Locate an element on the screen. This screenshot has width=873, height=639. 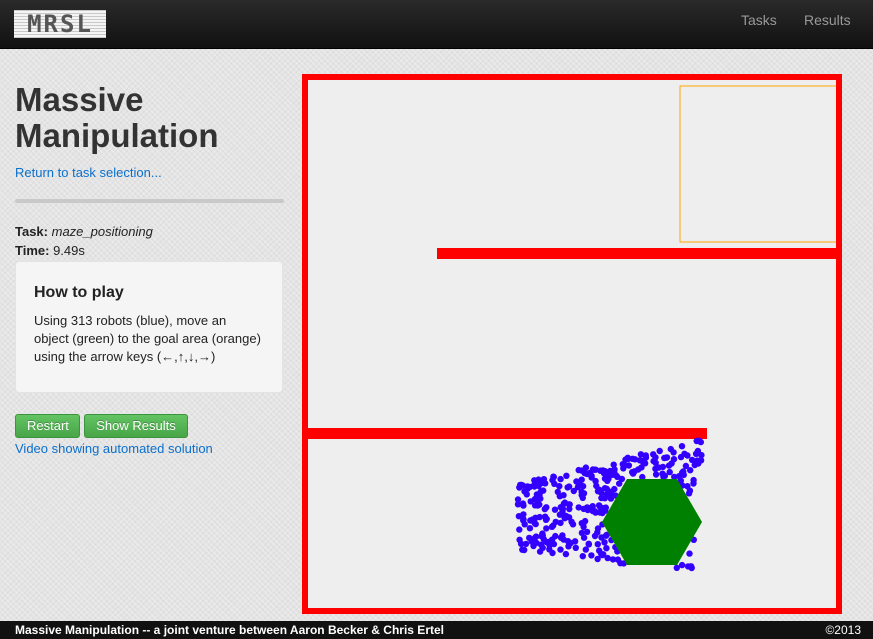
maze-wall-upper is located at coordinates (638, 253).